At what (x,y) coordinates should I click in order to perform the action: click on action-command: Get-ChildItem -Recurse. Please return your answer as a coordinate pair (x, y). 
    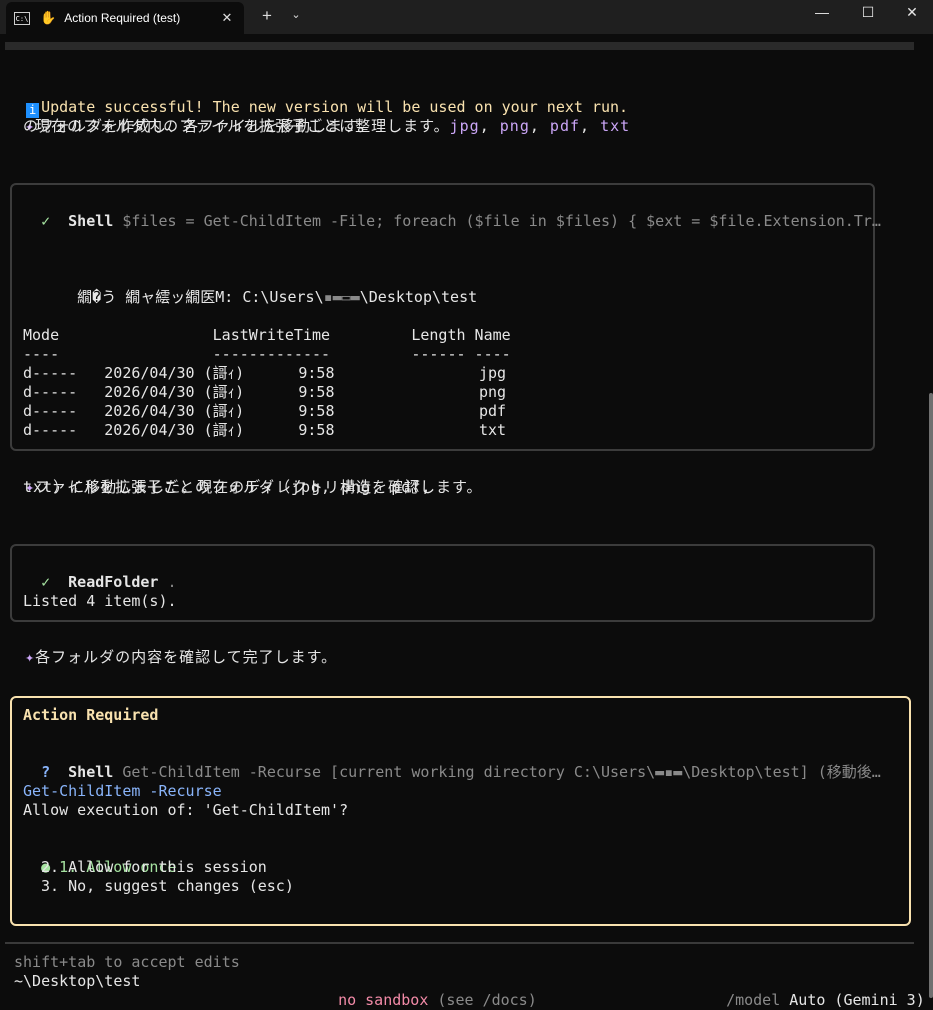
    Looking at the image, I should click on (122, 791).